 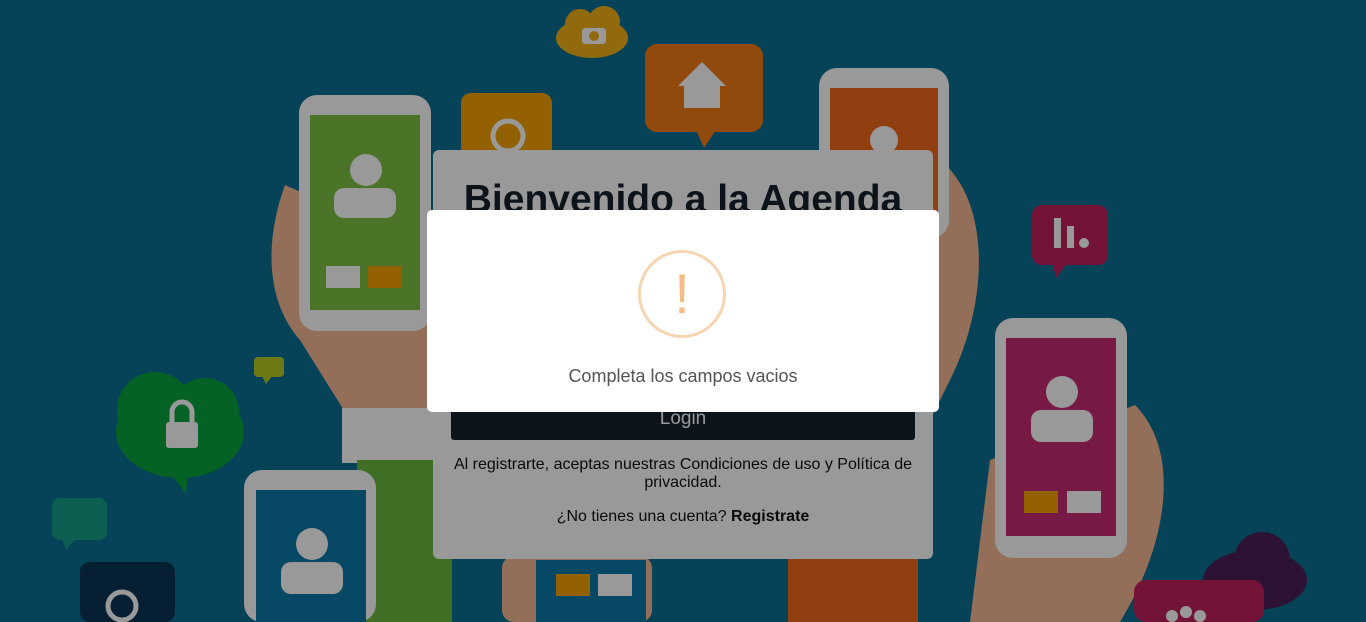 I want to click on alert-modal: ! Completa los campos vacios, so click(x=683, y=311).